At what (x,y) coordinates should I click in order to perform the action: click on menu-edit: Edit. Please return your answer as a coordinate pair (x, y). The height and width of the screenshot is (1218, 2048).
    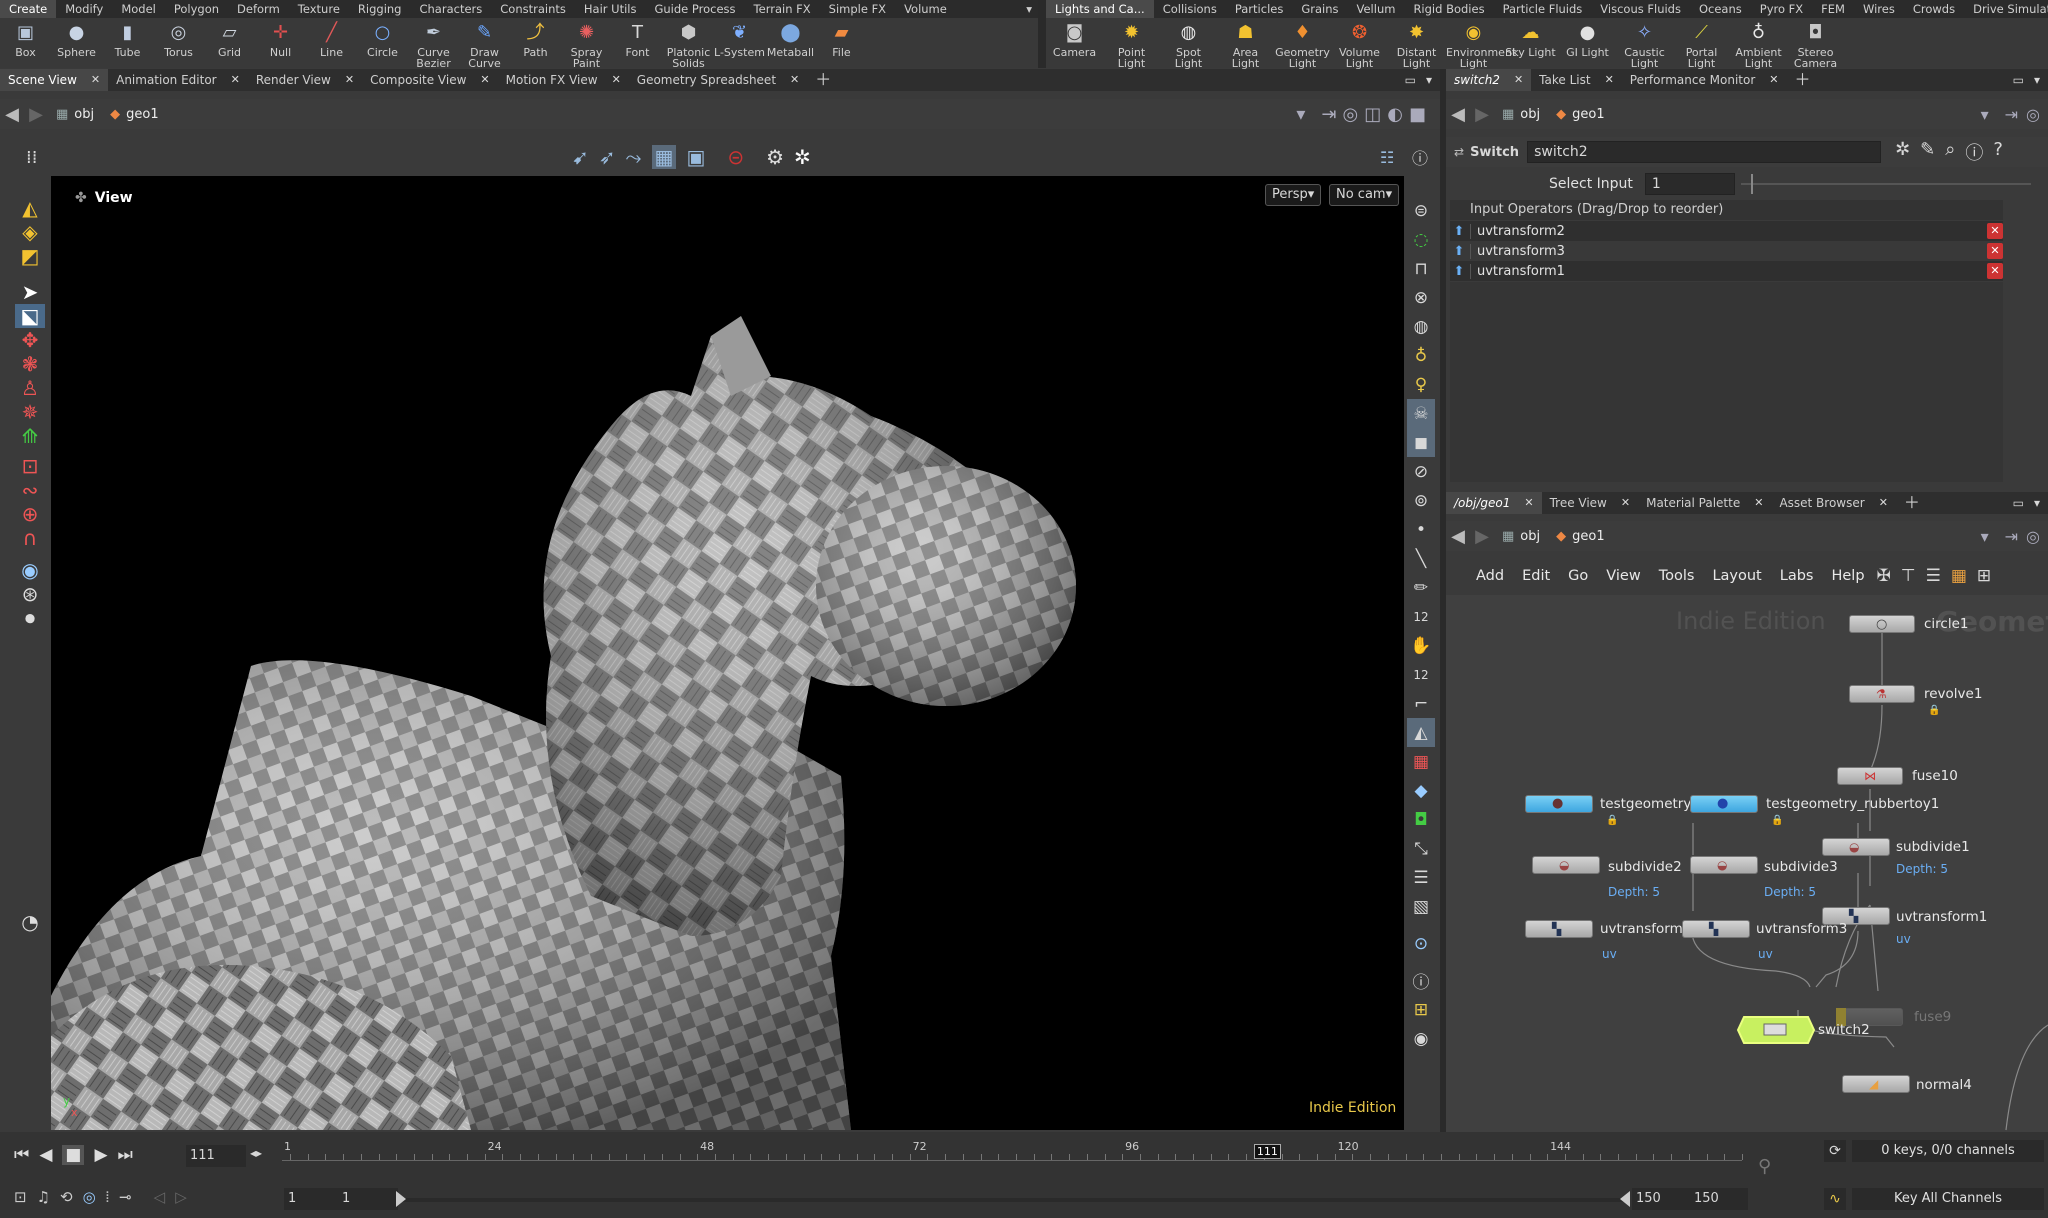
    Looking at the image, I should click on (1536, 576).